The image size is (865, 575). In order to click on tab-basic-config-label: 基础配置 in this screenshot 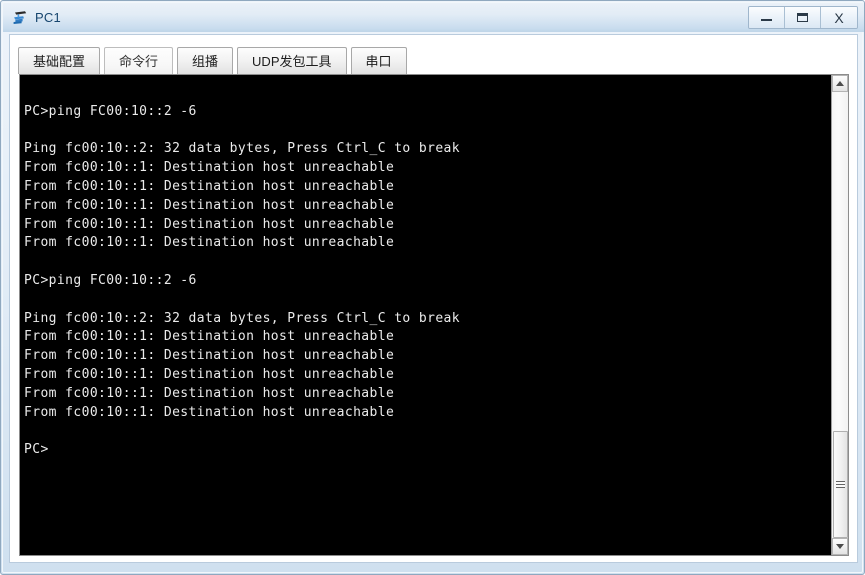, I will do `click(59, 61)`.